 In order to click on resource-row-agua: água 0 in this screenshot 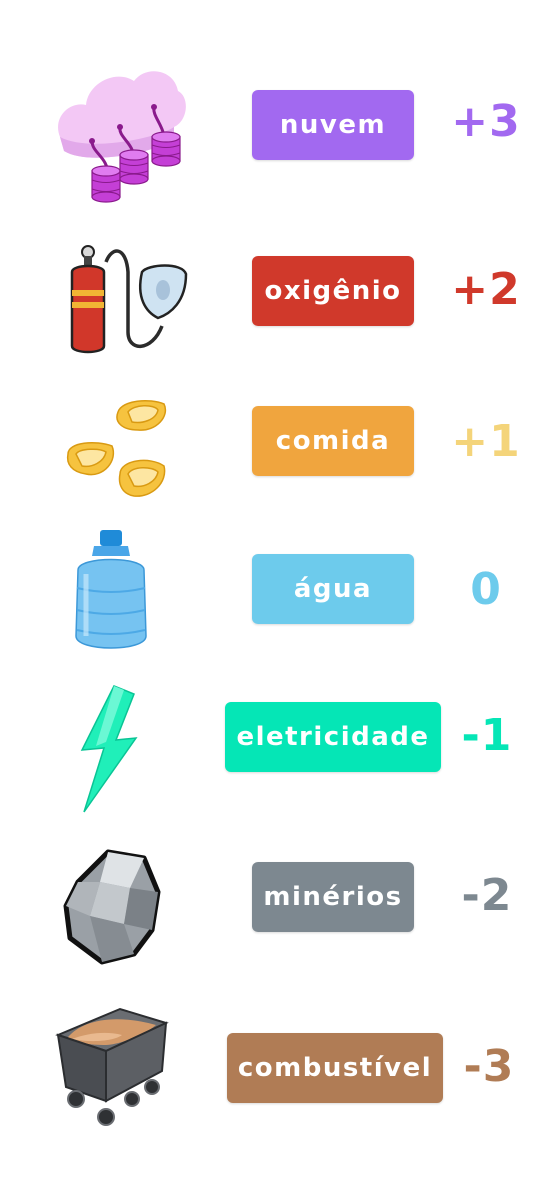, I will do `click(275, 595)`.